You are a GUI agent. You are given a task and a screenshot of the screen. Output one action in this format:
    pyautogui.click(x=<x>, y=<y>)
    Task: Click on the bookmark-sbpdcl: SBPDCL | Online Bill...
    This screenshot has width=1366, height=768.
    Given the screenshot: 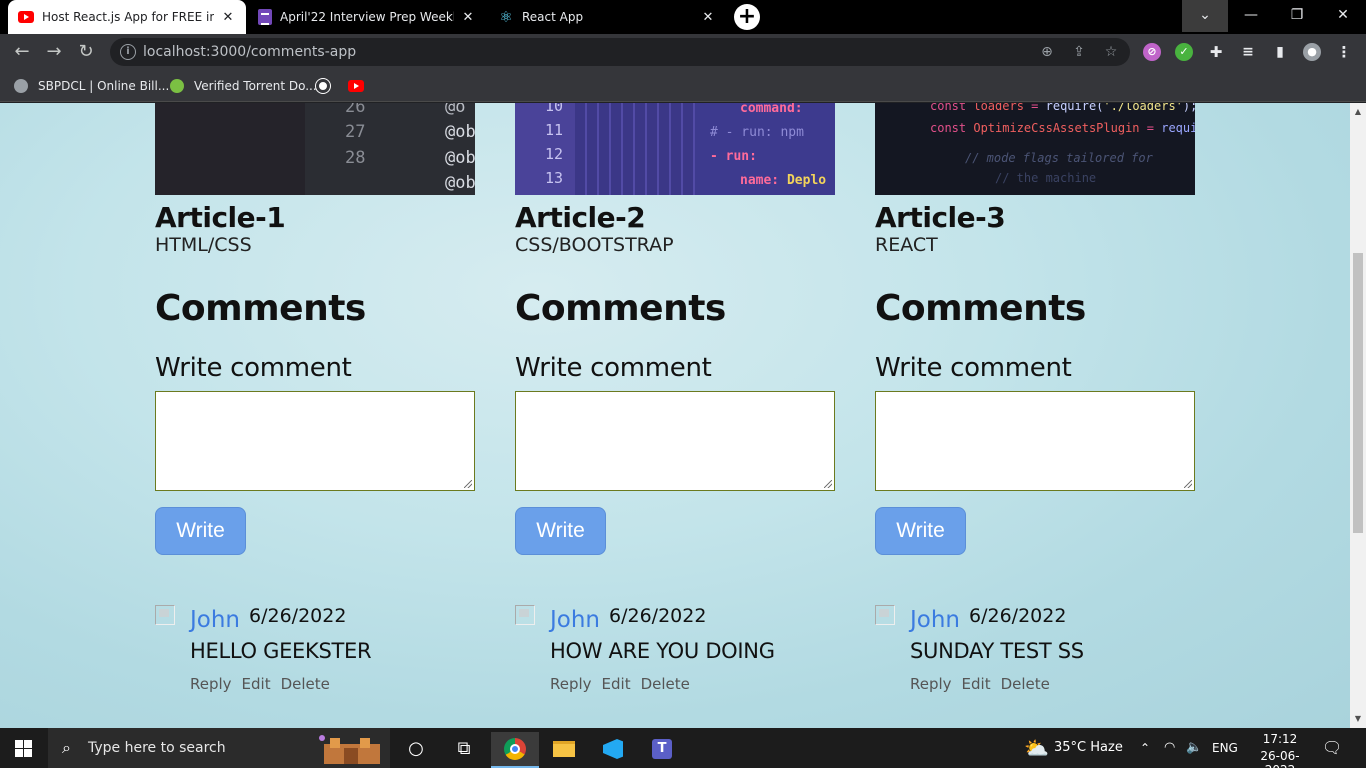 What is the action you would take?
    pyautogui.click(x=91, y=86)
    